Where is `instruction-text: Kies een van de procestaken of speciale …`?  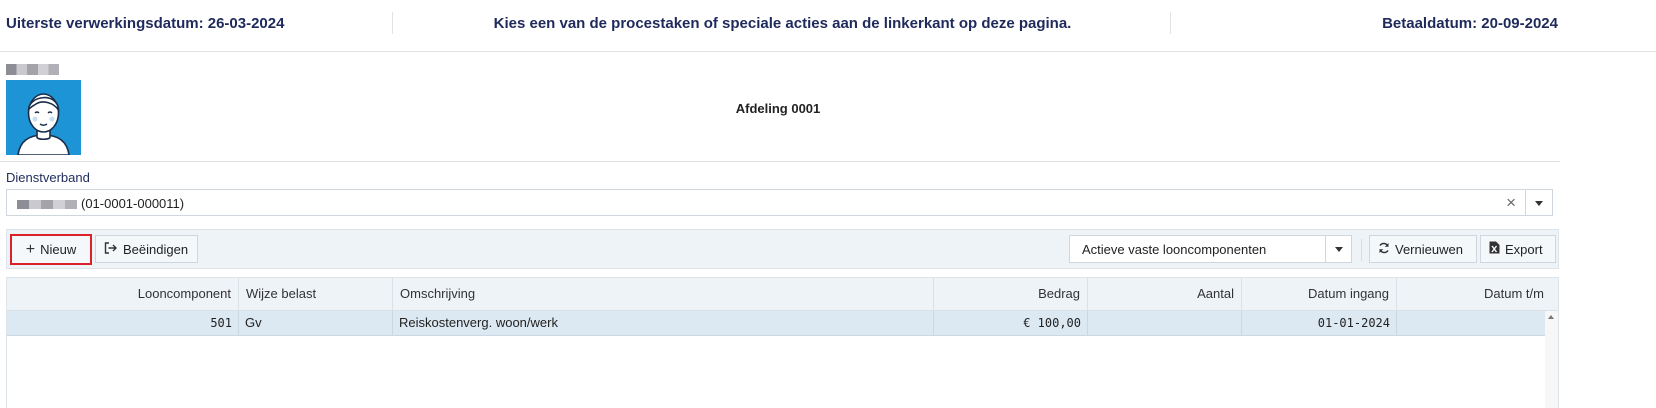
instruction-text: Kies een van de procestaken of speciale … is located at coordinates (782, 23).